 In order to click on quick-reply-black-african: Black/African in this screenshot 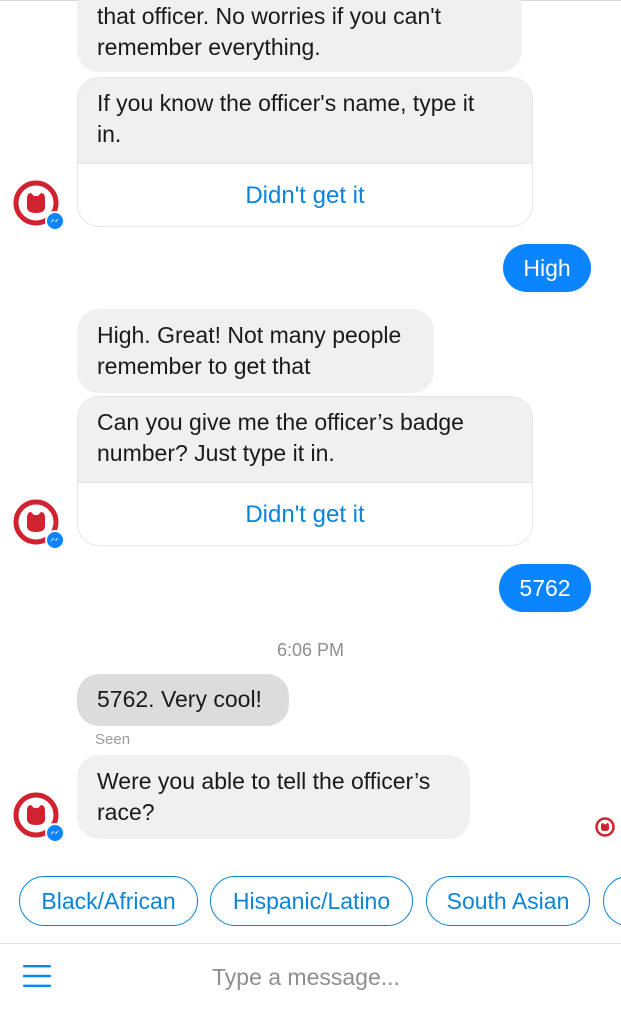, I will do `click(108, 901)`.